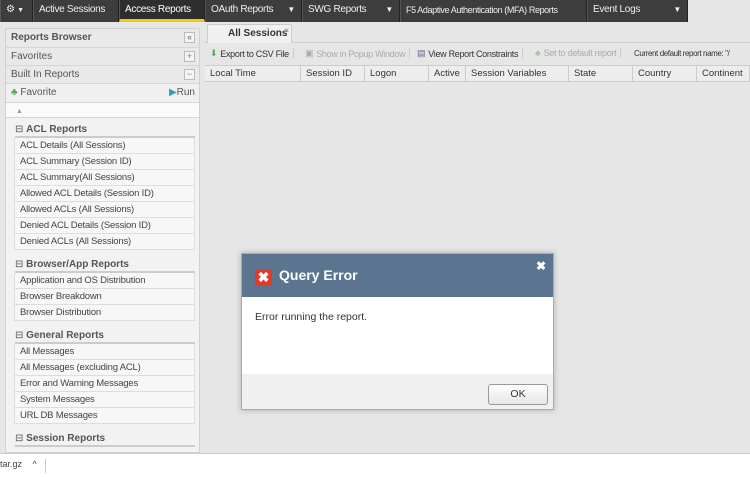 Image resolution: width=750 pixels, height=477 pixels. I want to click on export-icon: ⬇, so click(214, 53).